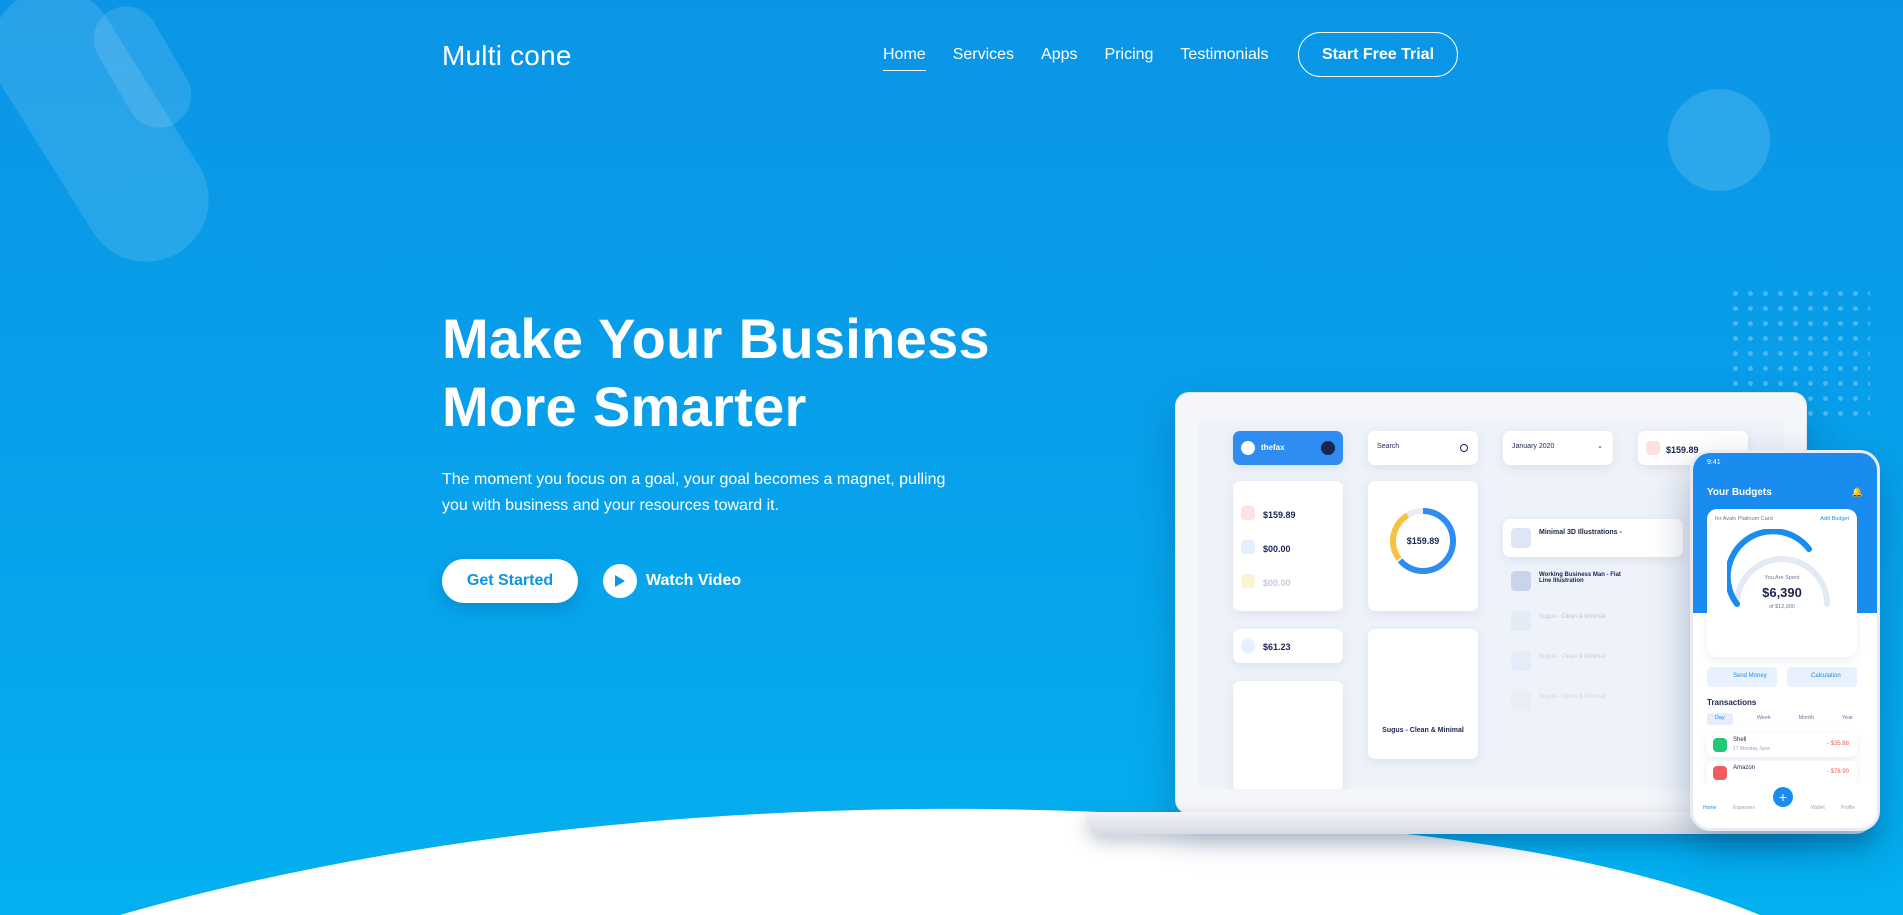  Describe the element at coordinates (1744, 519) in the screenshot. I see `budget-card-label: for Avalo Platinum Card` at that location.